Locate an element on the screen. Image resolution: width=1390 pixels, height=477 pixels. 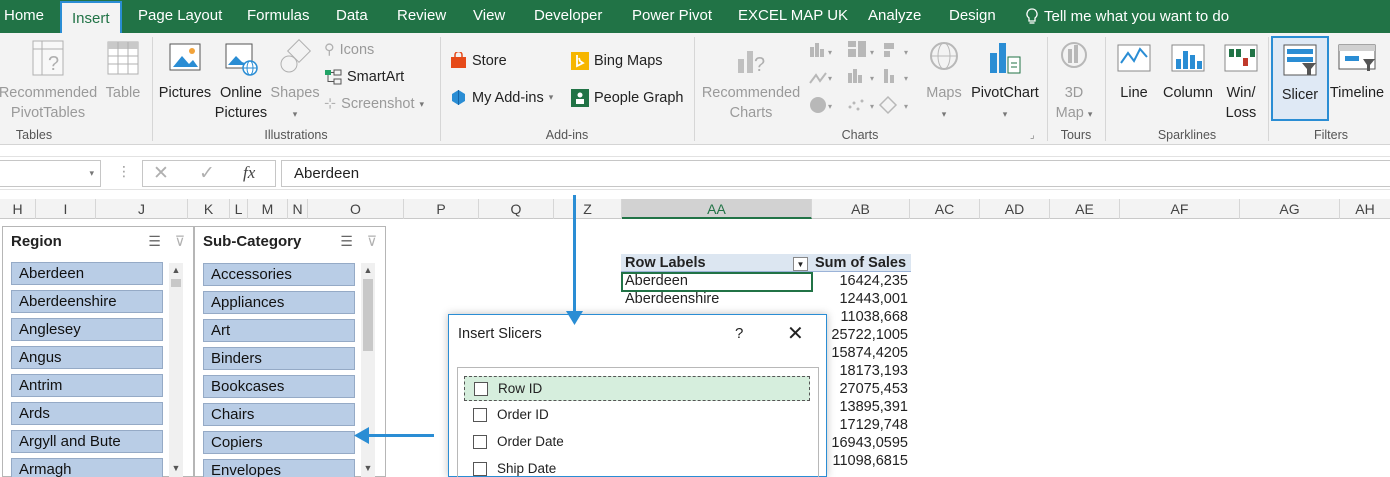
column-header: AD is located at coordinates (1015, 209).